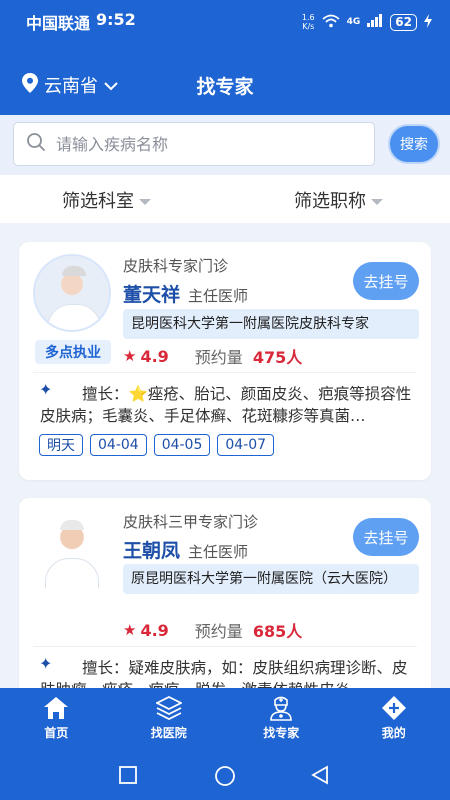 The image size is (450, 800). I want to click on system-nav-bar, so click(225, 774).